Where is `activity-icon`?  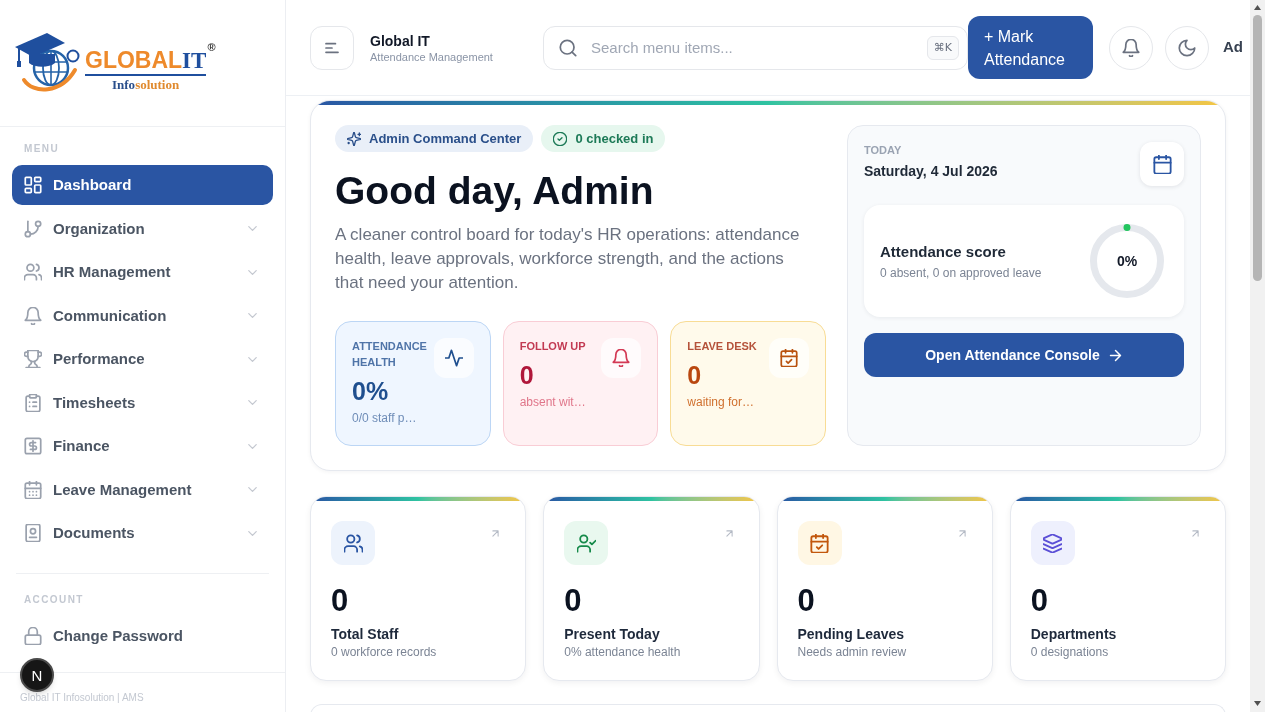 activity-icon is located at coordinates (453, 358).